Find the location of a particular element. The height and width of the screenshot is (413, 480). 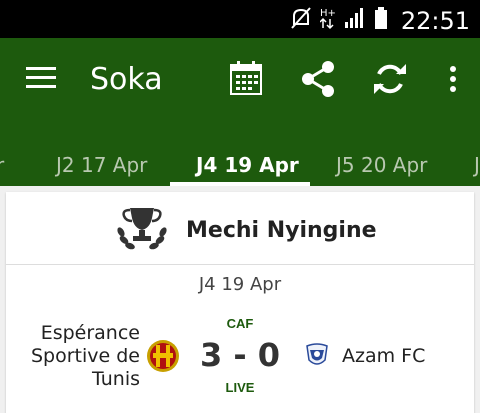

svg-text: H+ is located at coordinates (328, 13).